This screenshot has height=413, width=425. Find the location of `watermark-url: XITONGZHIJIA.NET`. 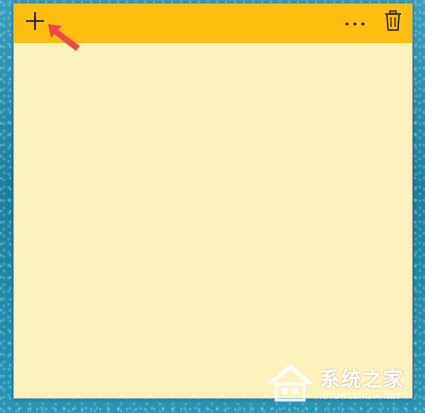

watermark-url: XITONGZHIJIA.NET is located at coordinates (361, 396).